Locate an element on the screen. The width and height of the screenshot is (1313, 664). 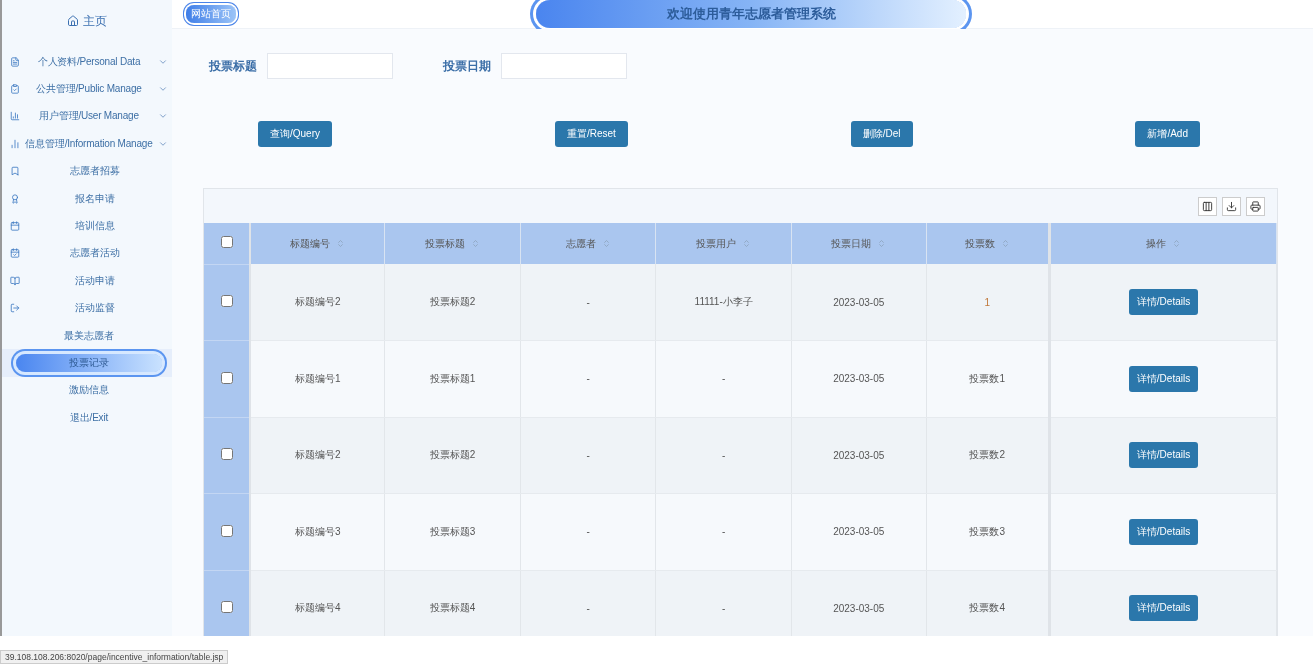
export-button is located at coordinates (1231, 206).